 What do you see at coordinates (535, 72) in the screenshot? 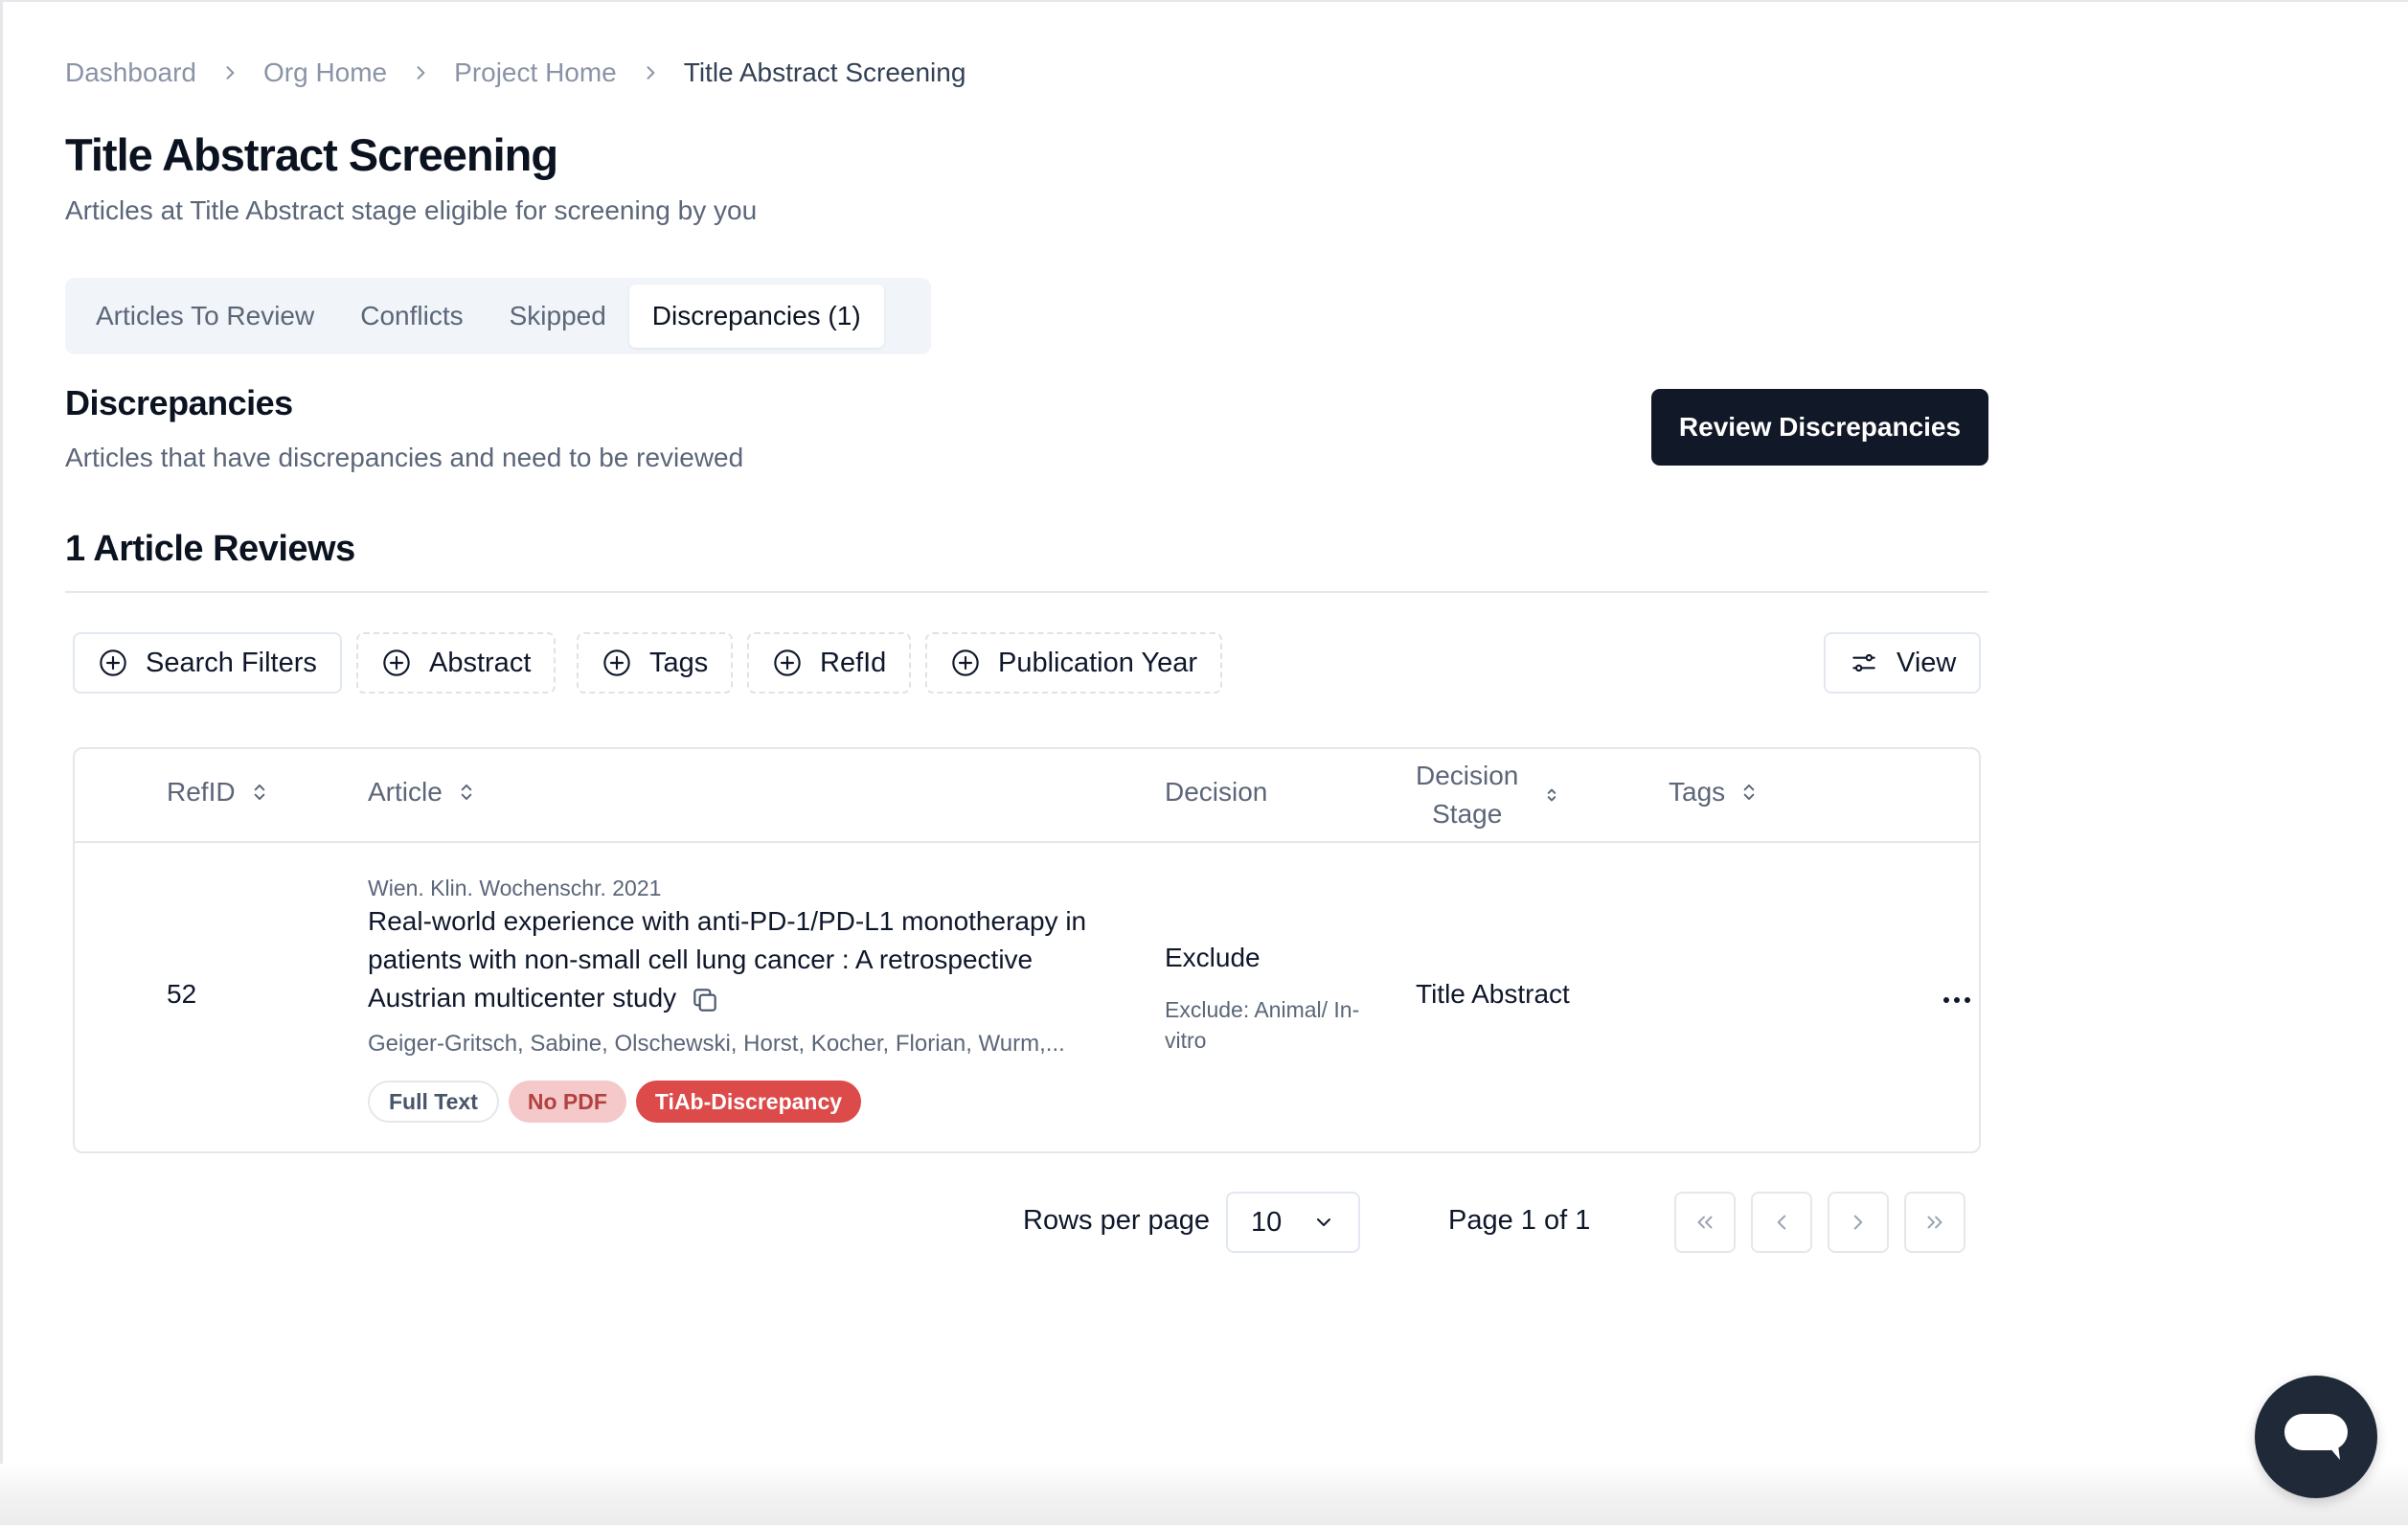
I see `breadcrumb-project-home: Project Home` at bounding box center [535, 72].